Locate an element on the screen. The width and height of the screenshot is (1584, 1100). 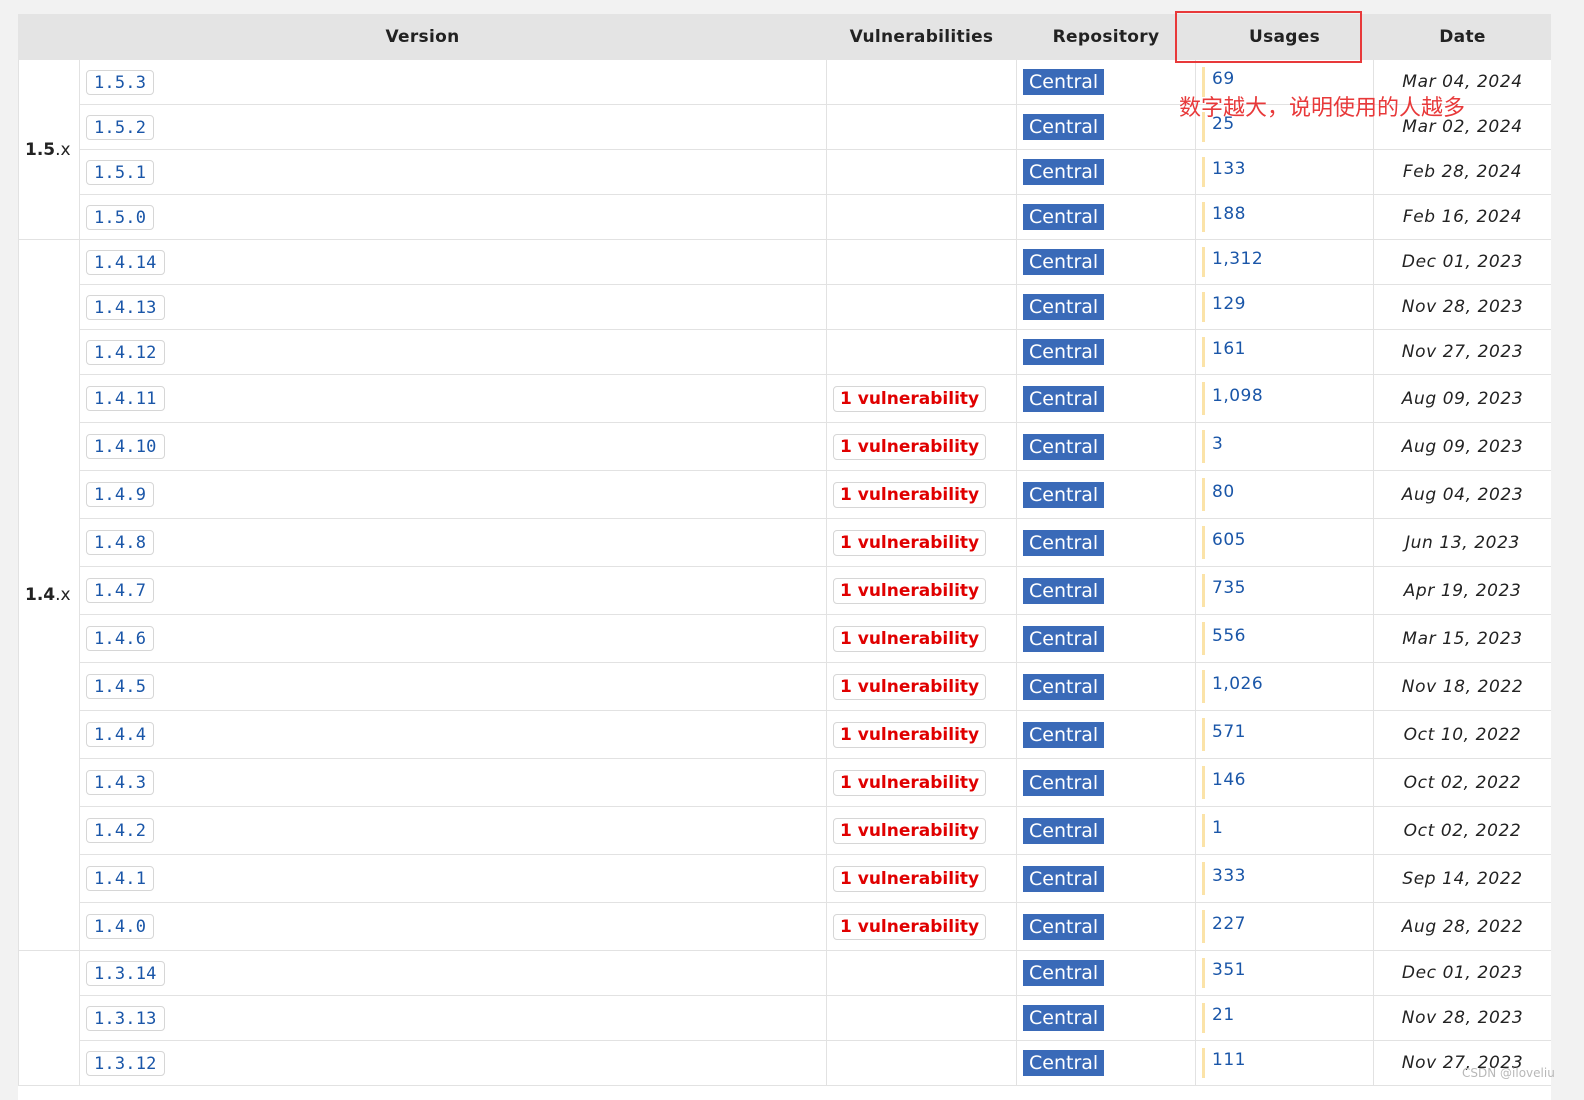
version-link: 1.4.8 is located at coordinates (120, 542).